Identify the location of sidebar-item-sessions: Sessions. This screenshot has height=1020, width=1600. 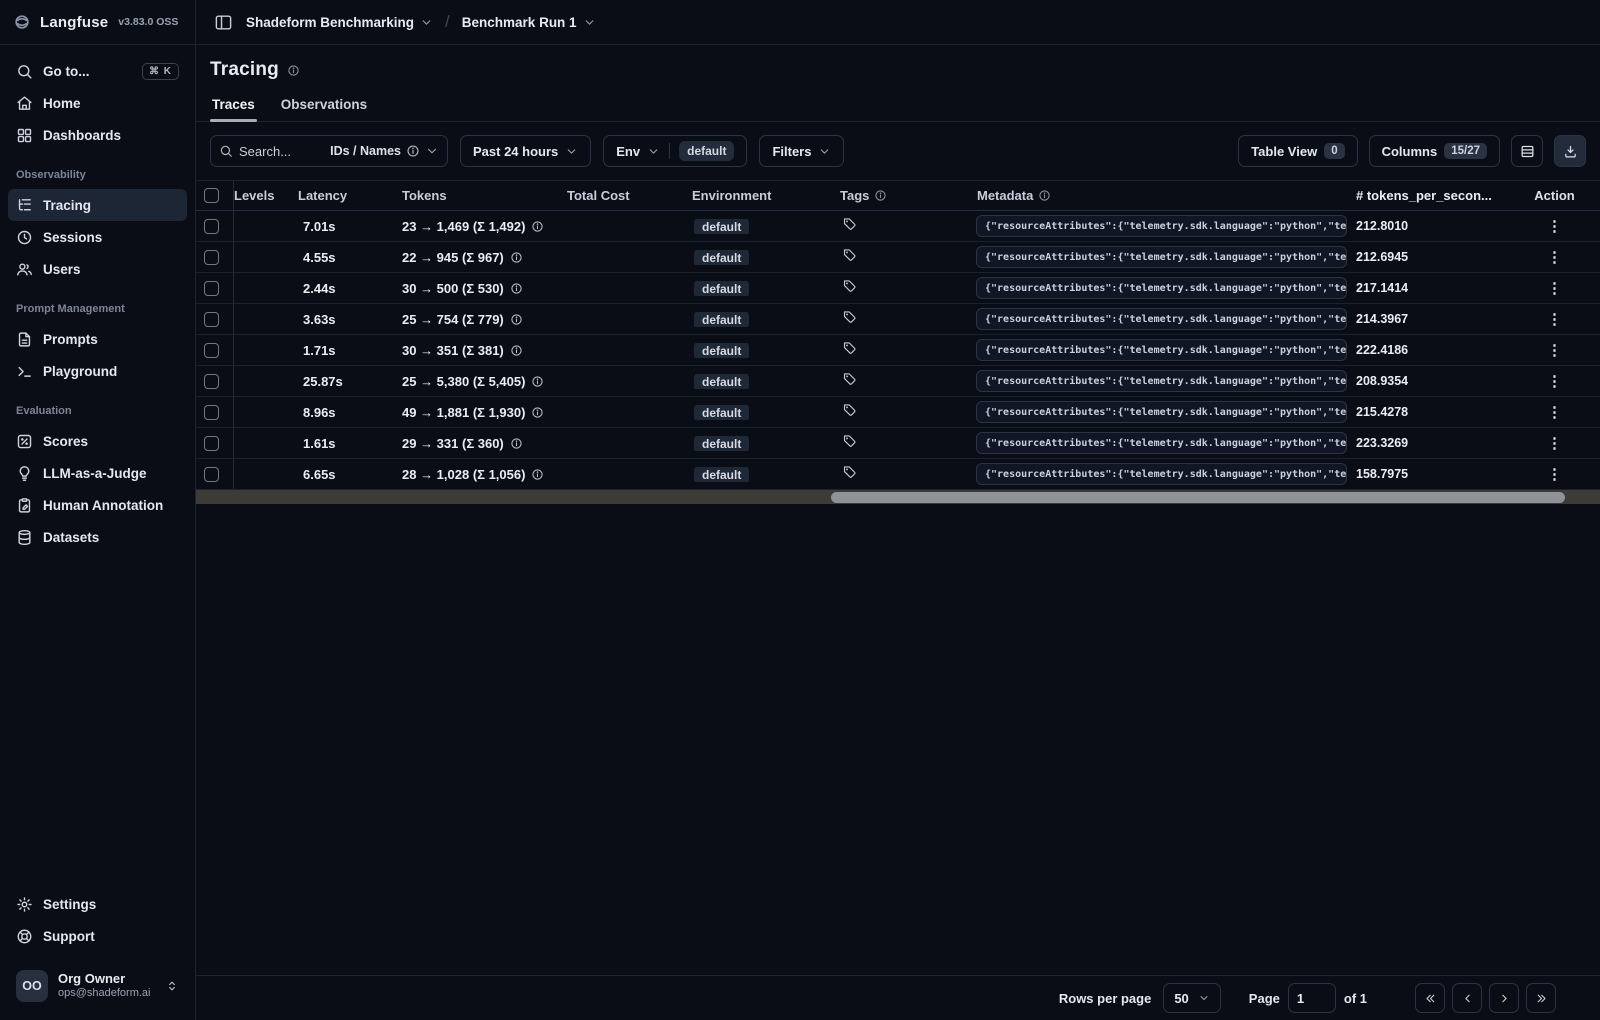
(97, 237).